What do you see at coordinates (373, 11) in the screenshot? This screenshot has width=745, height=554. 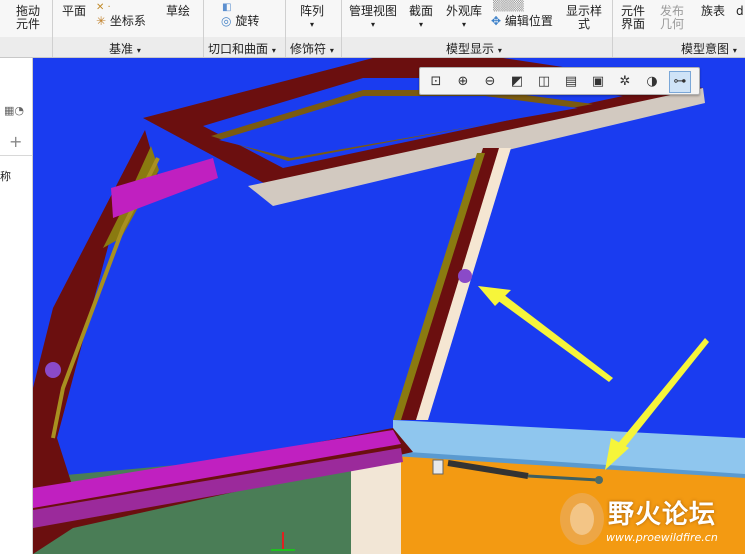 I see `manage-views-label: 管理视图` at bounding box center [373, 11].